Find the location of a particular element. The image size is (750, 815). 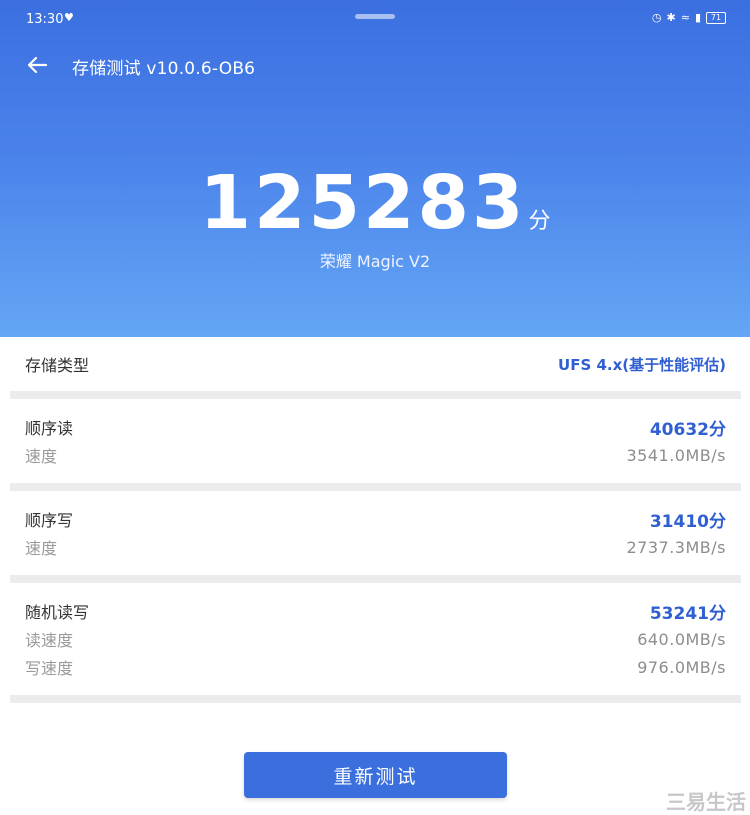

section-title: 顺序写 is located at coordinates (49, 520).